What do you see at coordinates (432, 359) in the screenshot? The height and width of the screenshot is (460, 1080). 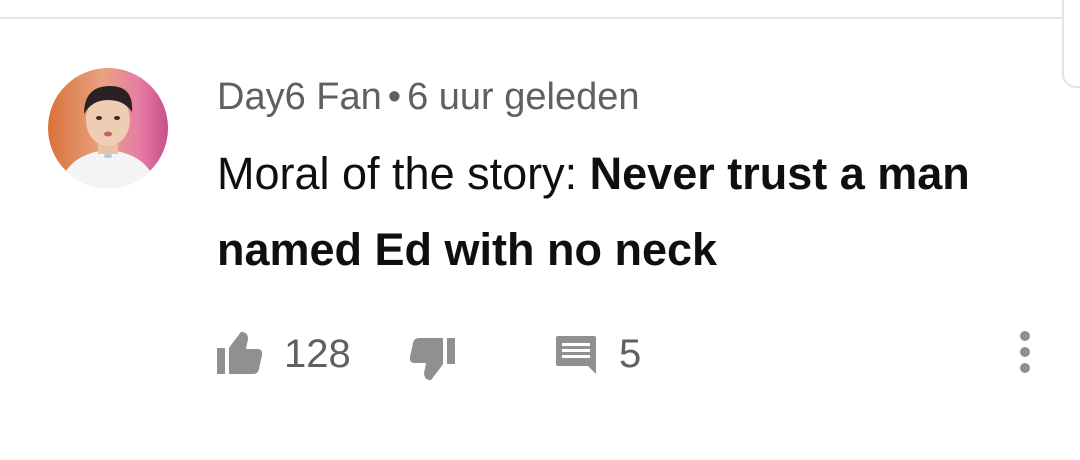 I see `thumbs-down-icon` at bounding box center [432, 359].